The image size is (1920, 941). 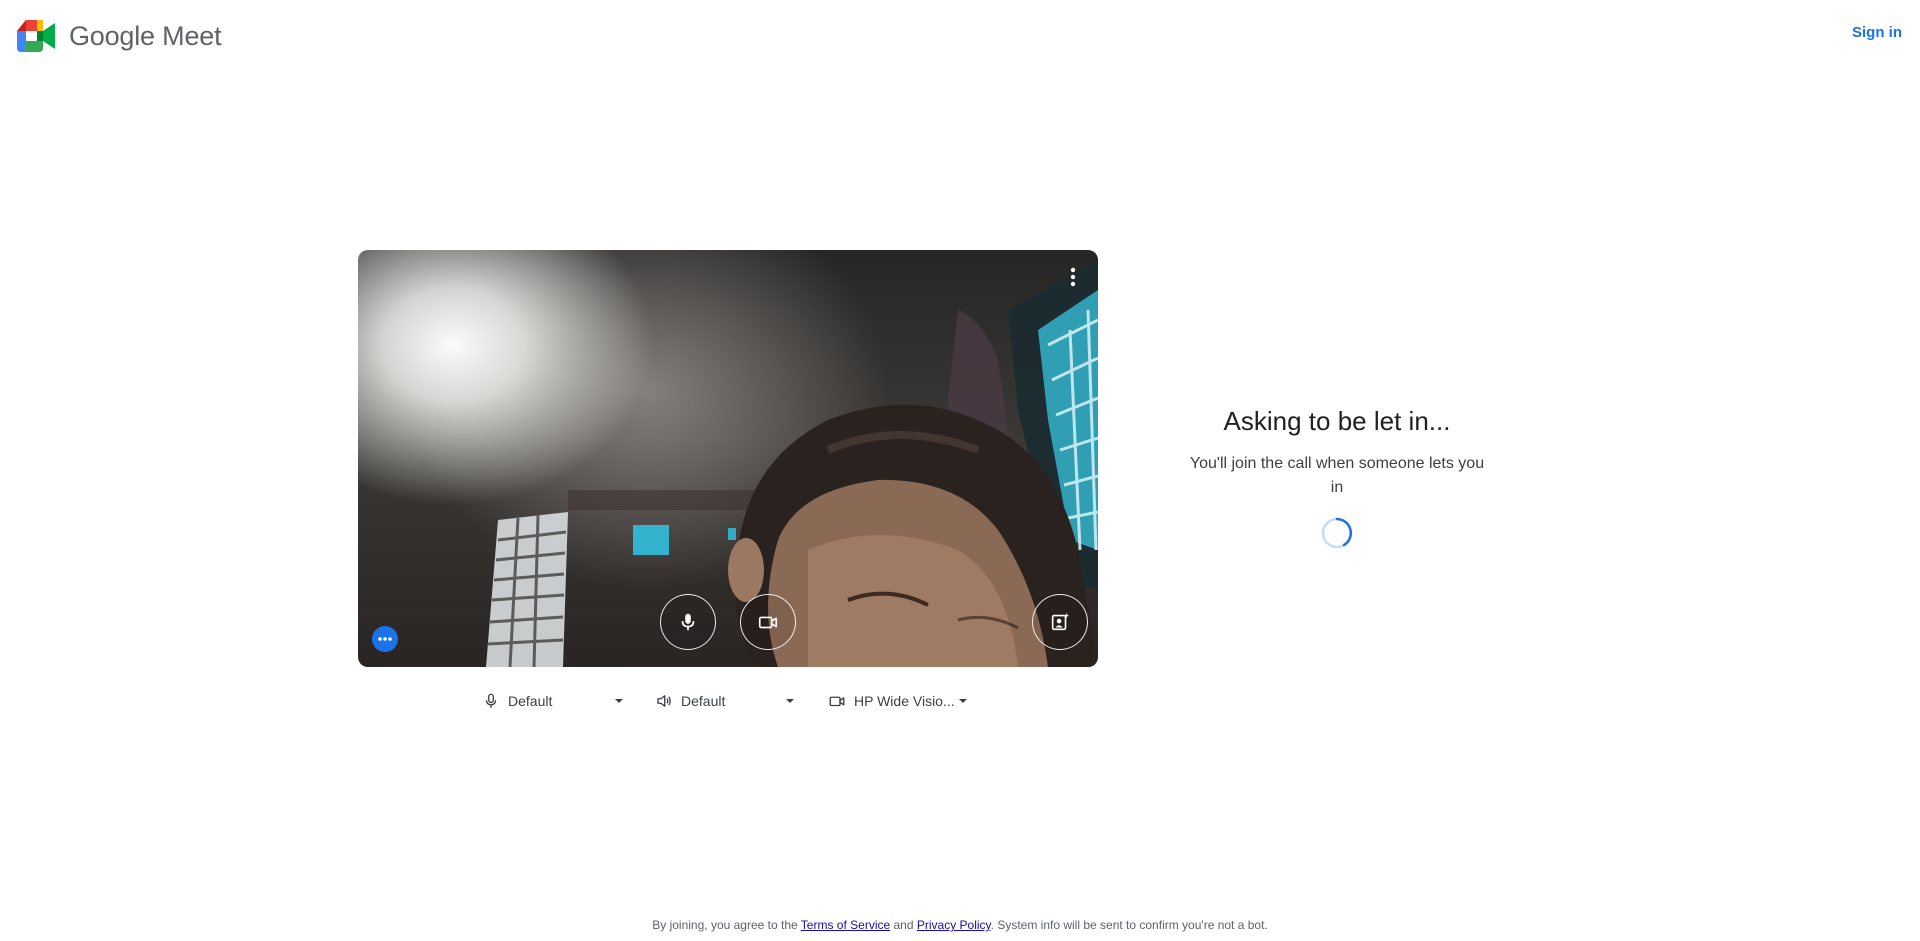 I want to click on footer-and: and, so click(x=903, y=925).